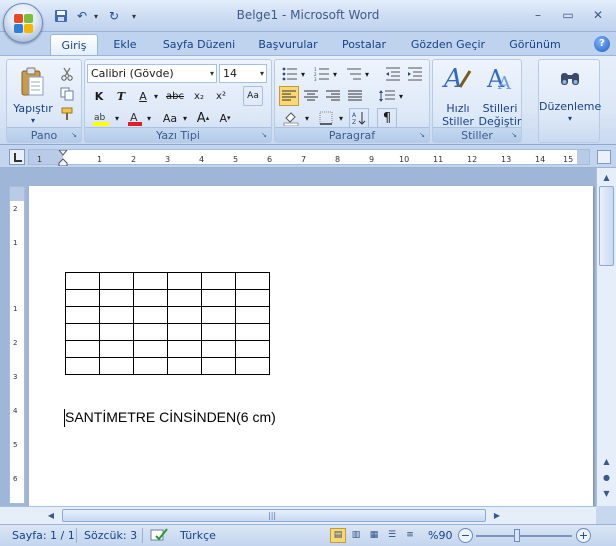 This screenshot has height=546, width=616. What do you see at coordinates (159, 536) in the screenshot?
I see `proofing-icon` at bounding box center [159, 536].